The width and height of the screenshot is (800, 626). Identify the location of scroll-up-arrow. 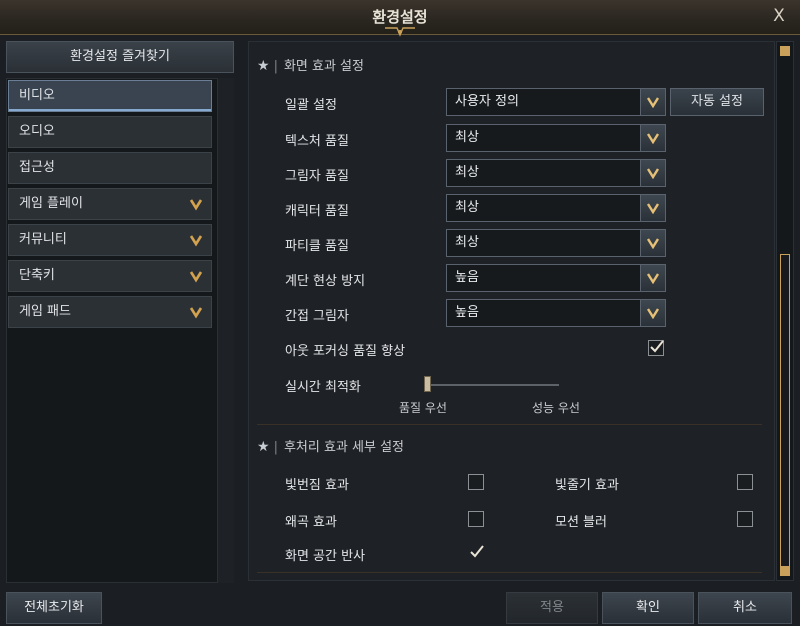
(785, 51).